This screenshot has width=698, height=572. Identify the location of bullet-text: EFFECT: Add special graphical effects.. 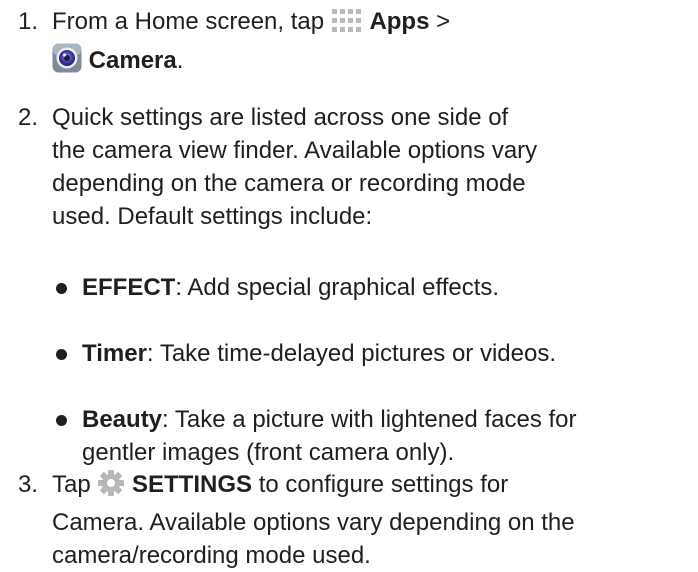
(388, 287).